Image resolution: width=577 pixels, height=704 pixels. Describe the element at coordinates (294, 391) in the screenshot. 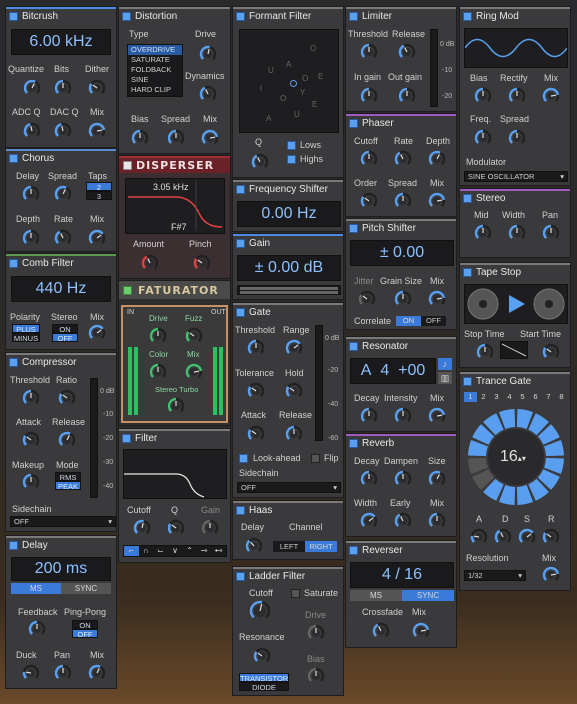

I see `gate-hold-knob` at that location.